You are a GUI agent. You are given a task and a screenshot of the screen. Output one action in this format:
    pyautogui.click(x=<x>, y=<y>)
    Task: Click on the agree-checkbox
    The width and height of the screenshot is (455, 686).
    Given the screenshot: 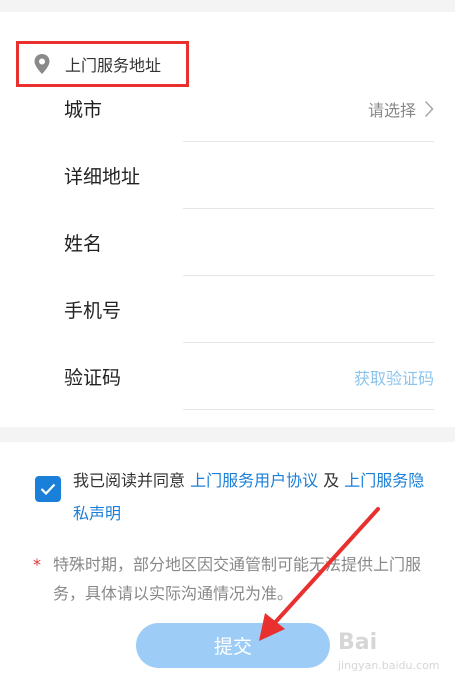 What is the action you would take?
    pyautogui.click(x=48, y=489)
    